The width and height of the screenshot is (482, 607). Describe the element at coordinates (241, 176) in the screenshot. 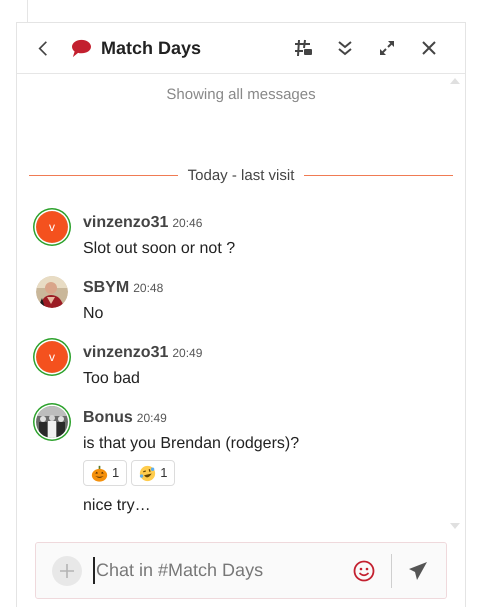

I see `date-divider-label: Today - last visit` at that location.